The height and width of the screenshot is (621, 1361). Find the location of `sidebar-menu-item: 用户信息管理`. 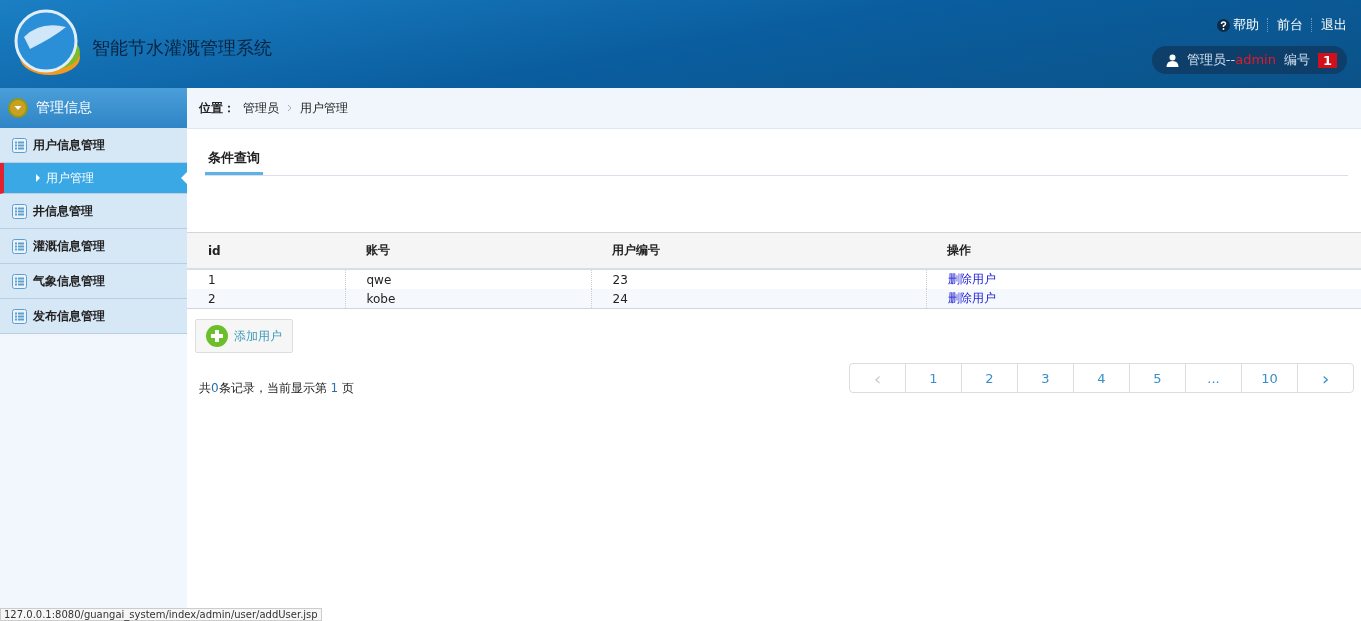

sidebar-menu-item: 用户信息管理 is located at coordinates (93, 145).